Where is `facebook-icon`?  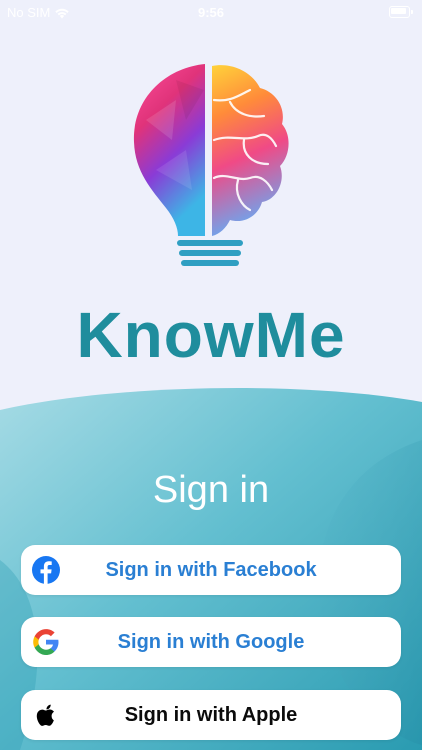 facebook-icon is located at coordinates (46, 570).